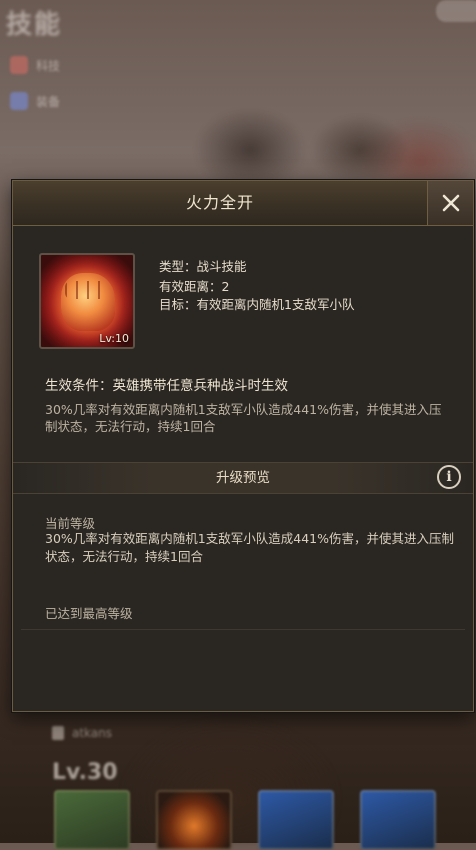 The width and height of the screenshot is (476, 850). Describe the element at coordinates (48, 65) in the screenshot. I see `background-side-label: 科技` at that location.